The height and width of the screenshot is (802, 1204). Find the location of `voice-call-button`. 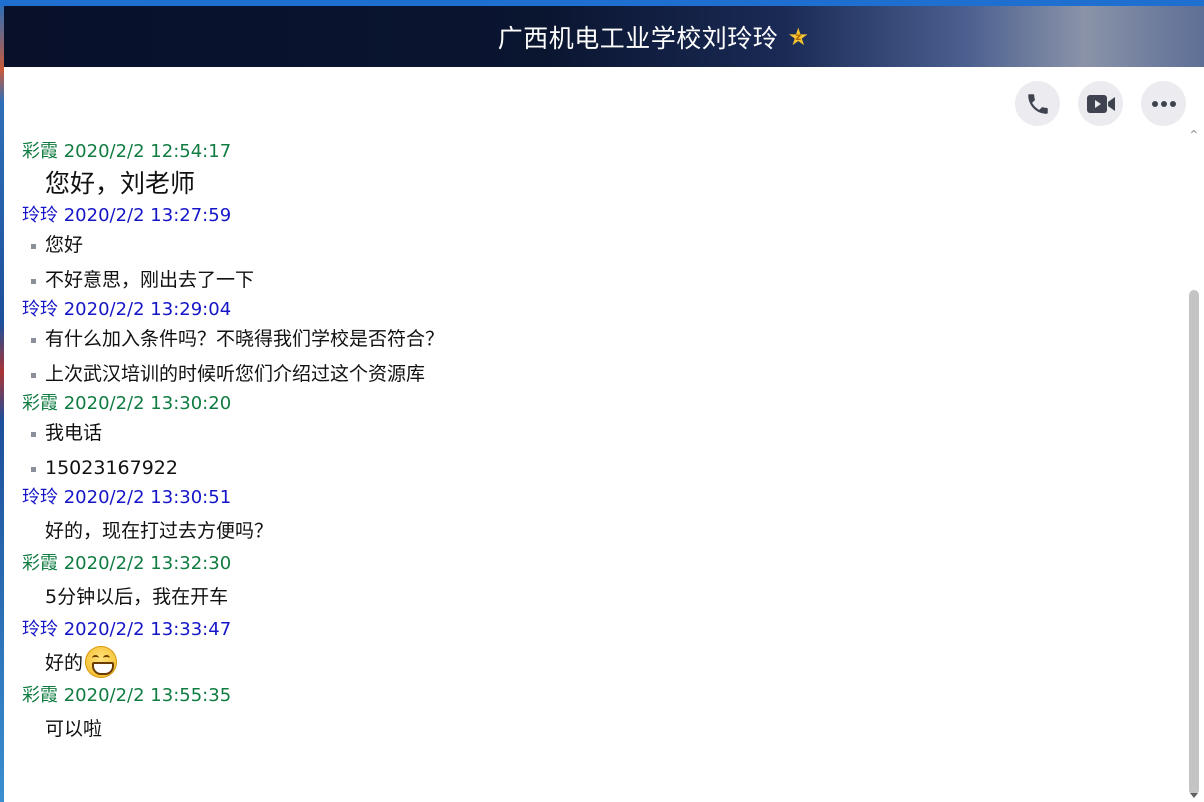

voice-call-button is located at coordinates (1037, 103).